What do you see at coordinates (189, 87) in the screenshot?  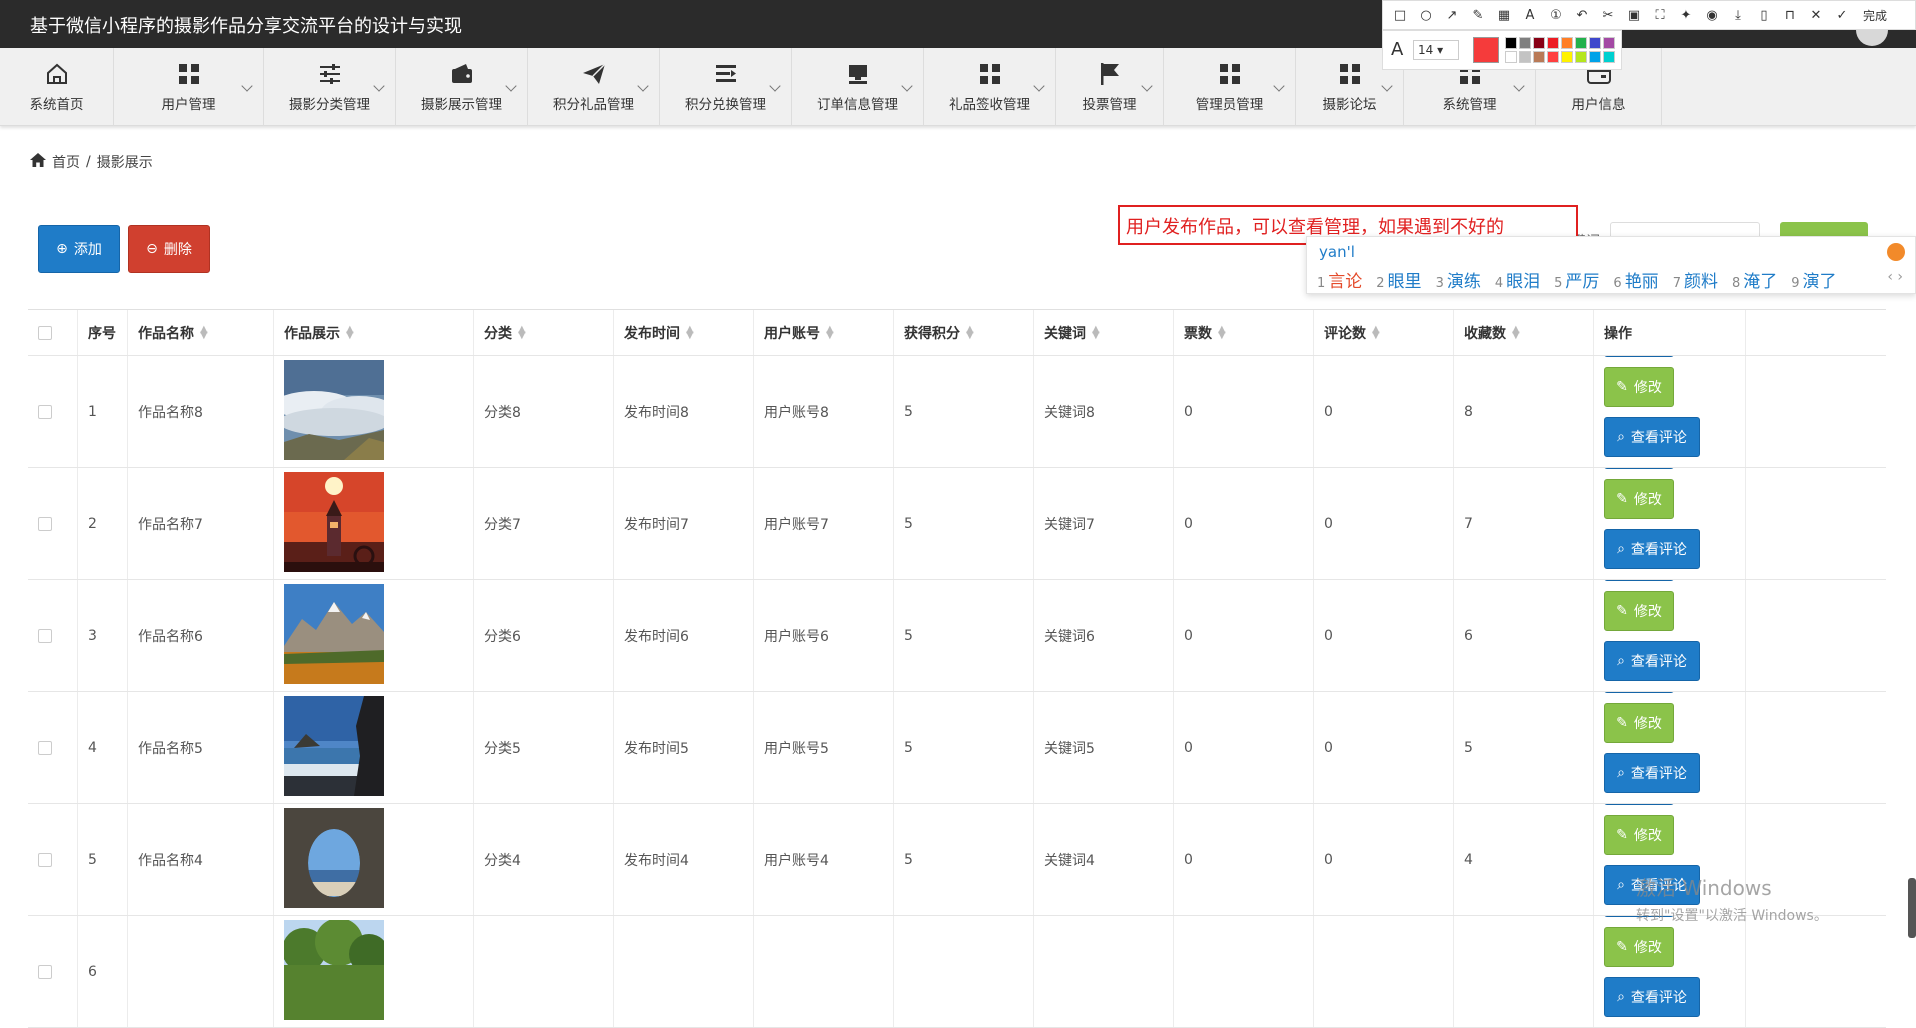 I see `nav-item-2: 用户管理` at bounding box center [189, 87].